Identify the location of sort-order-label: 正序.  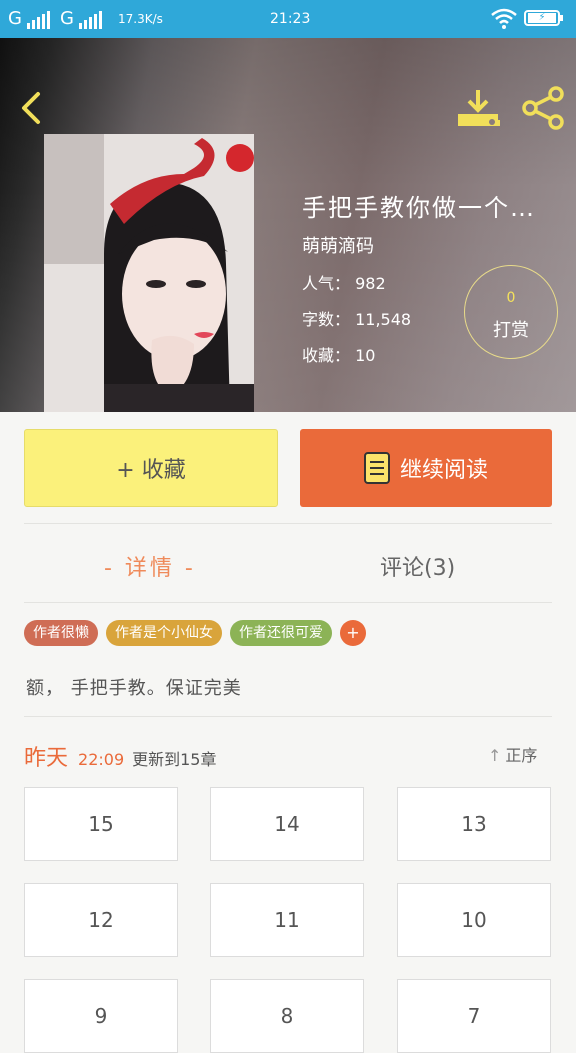
(521, 755).